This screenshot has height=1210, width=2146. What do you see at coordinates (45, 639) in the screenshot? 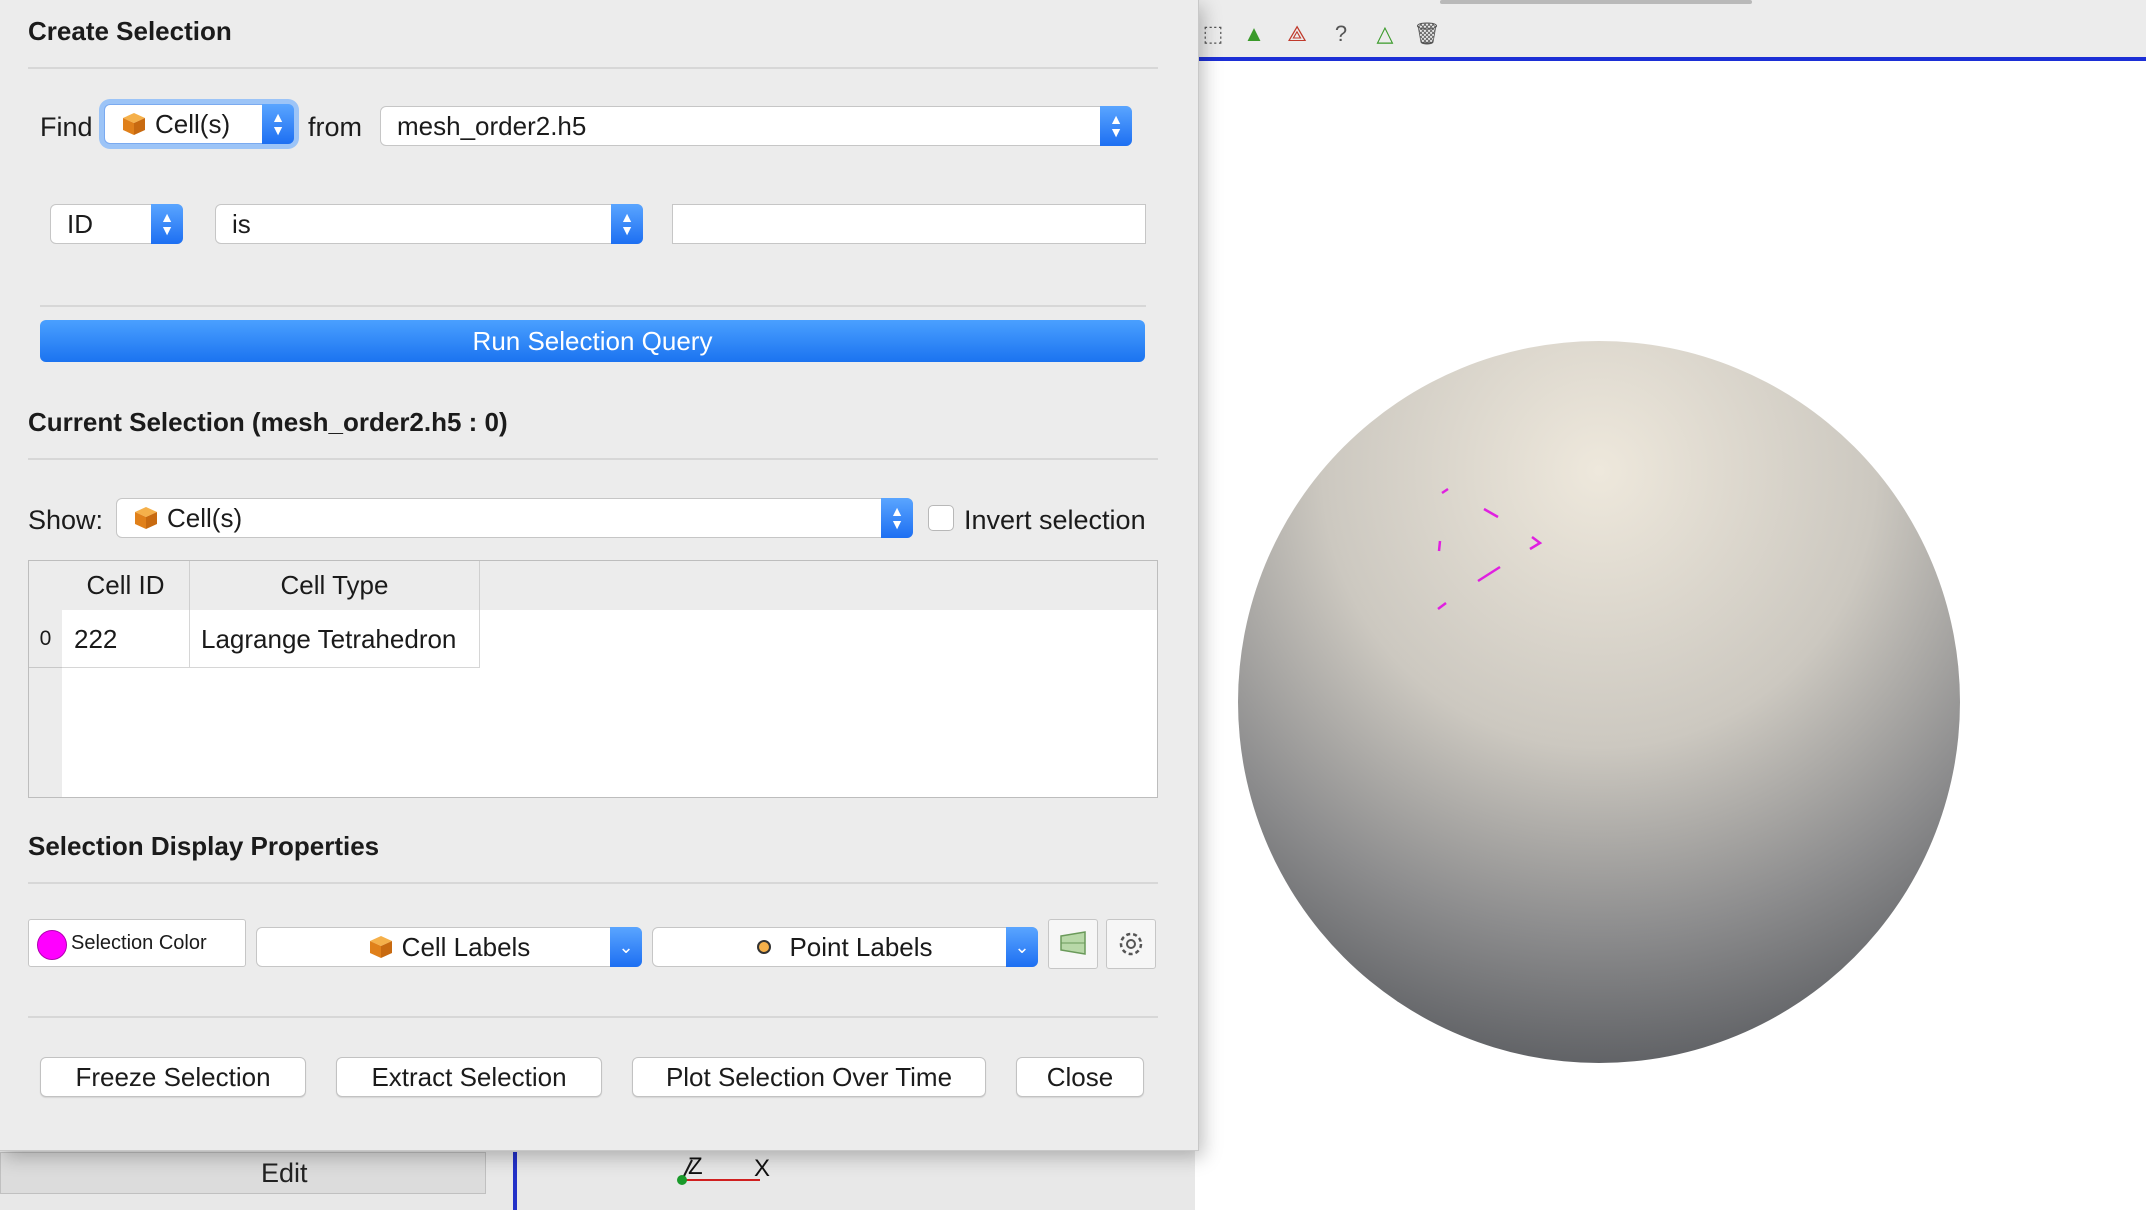
I see `row-index: 0` at bounding box center [45, 639].